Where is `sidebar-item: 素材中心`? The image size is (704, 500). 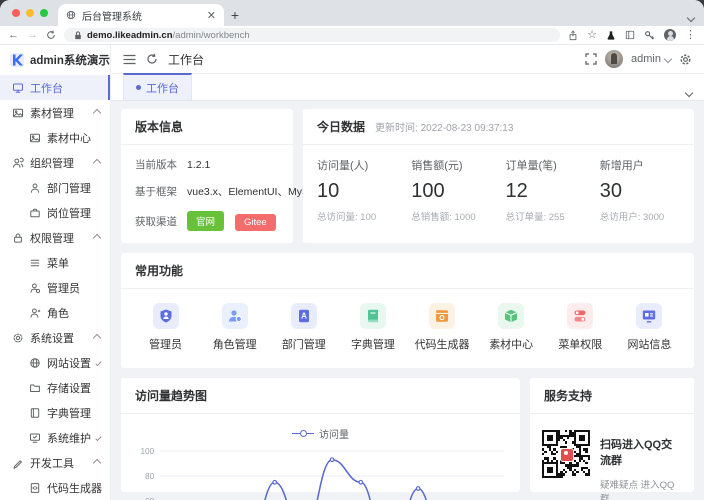
sidebar-item: 素材中心 is located at coordinates (55, 137).